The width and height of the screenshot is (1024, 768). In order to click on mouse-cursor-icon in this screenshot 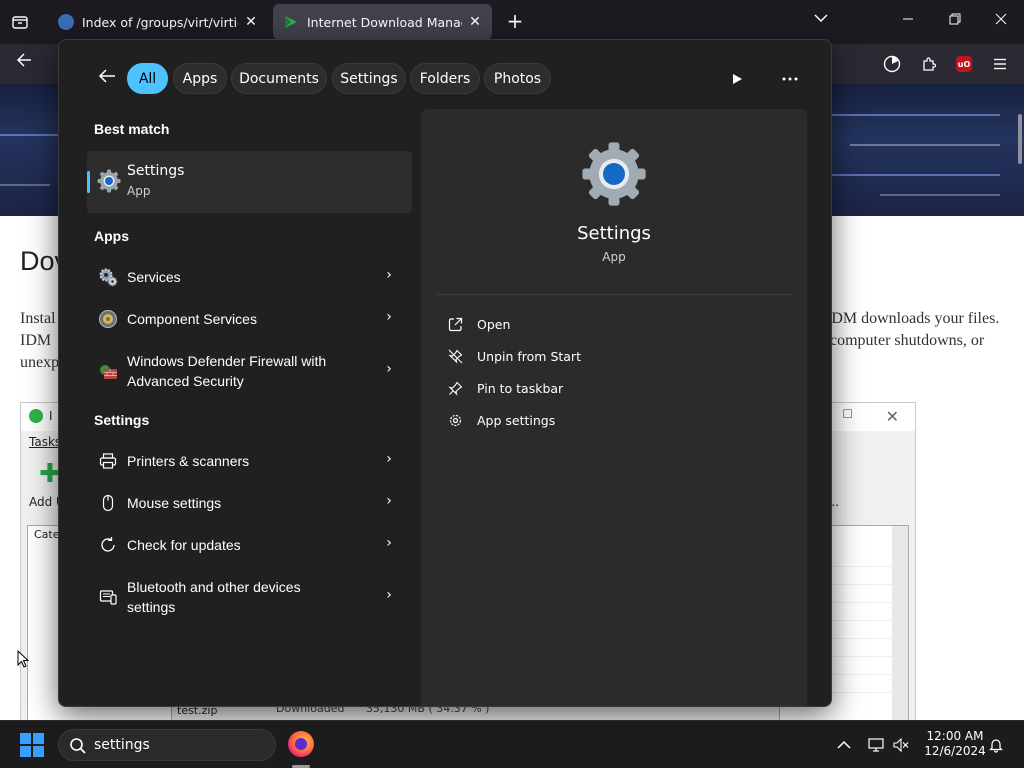, I will do `click(23, 658)`.